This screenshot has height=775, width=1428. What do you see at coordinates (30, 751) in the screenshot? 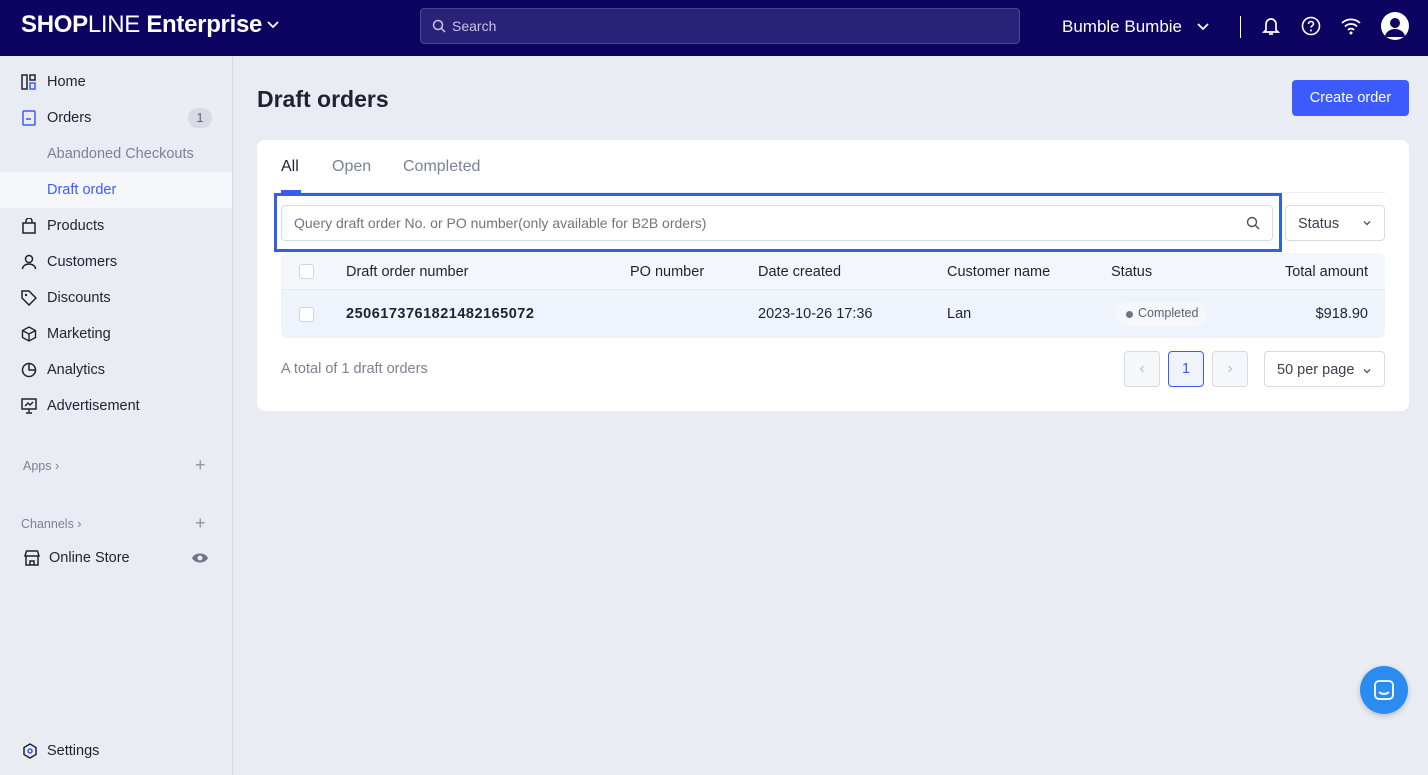
I see `gear-icon` at bounding box center [30, 751].